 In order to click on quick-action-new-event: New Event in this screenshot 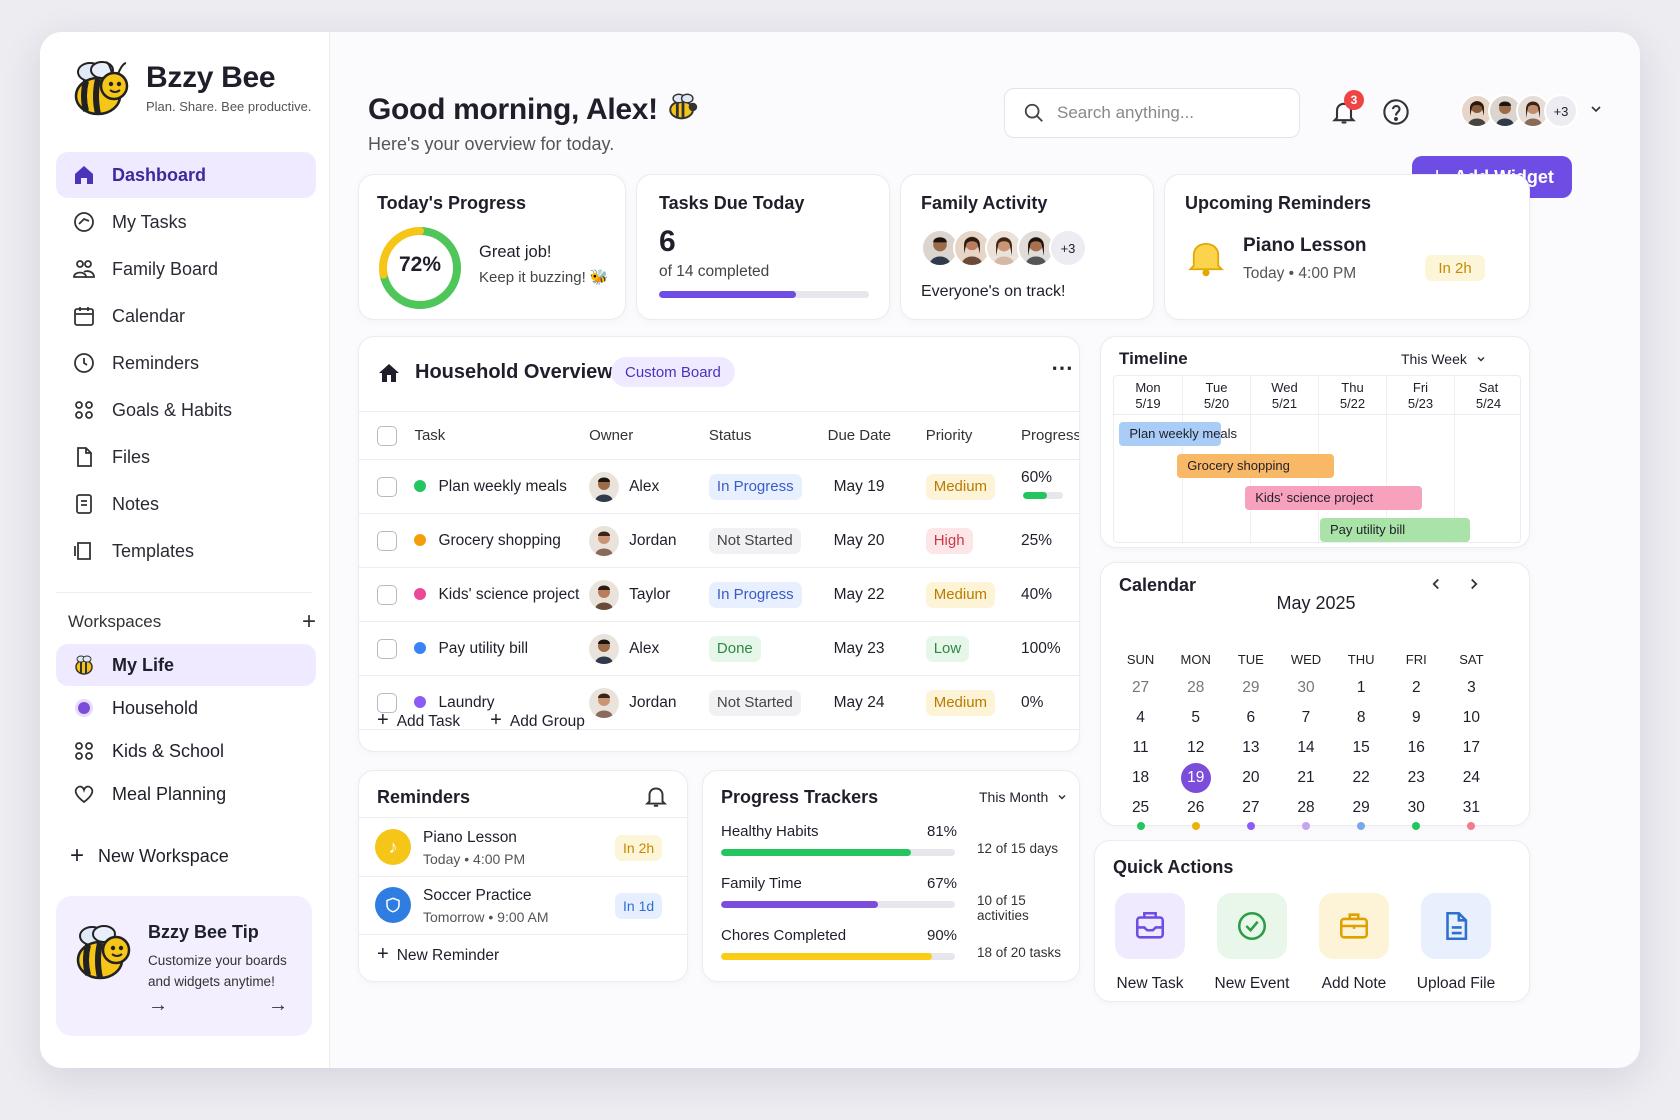, I will do `click(1252, 943)`.